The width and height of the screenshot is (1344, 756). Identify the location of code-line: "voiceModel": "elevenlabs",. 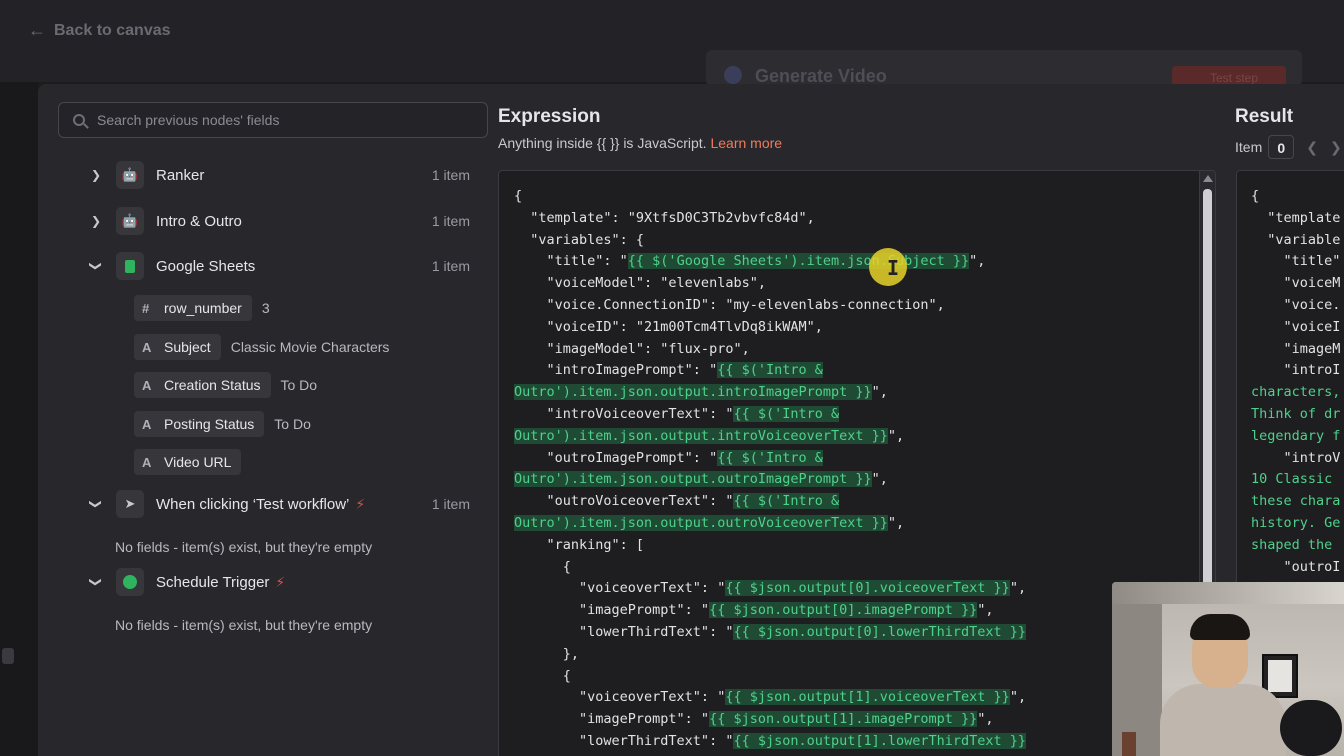
(864, 284).